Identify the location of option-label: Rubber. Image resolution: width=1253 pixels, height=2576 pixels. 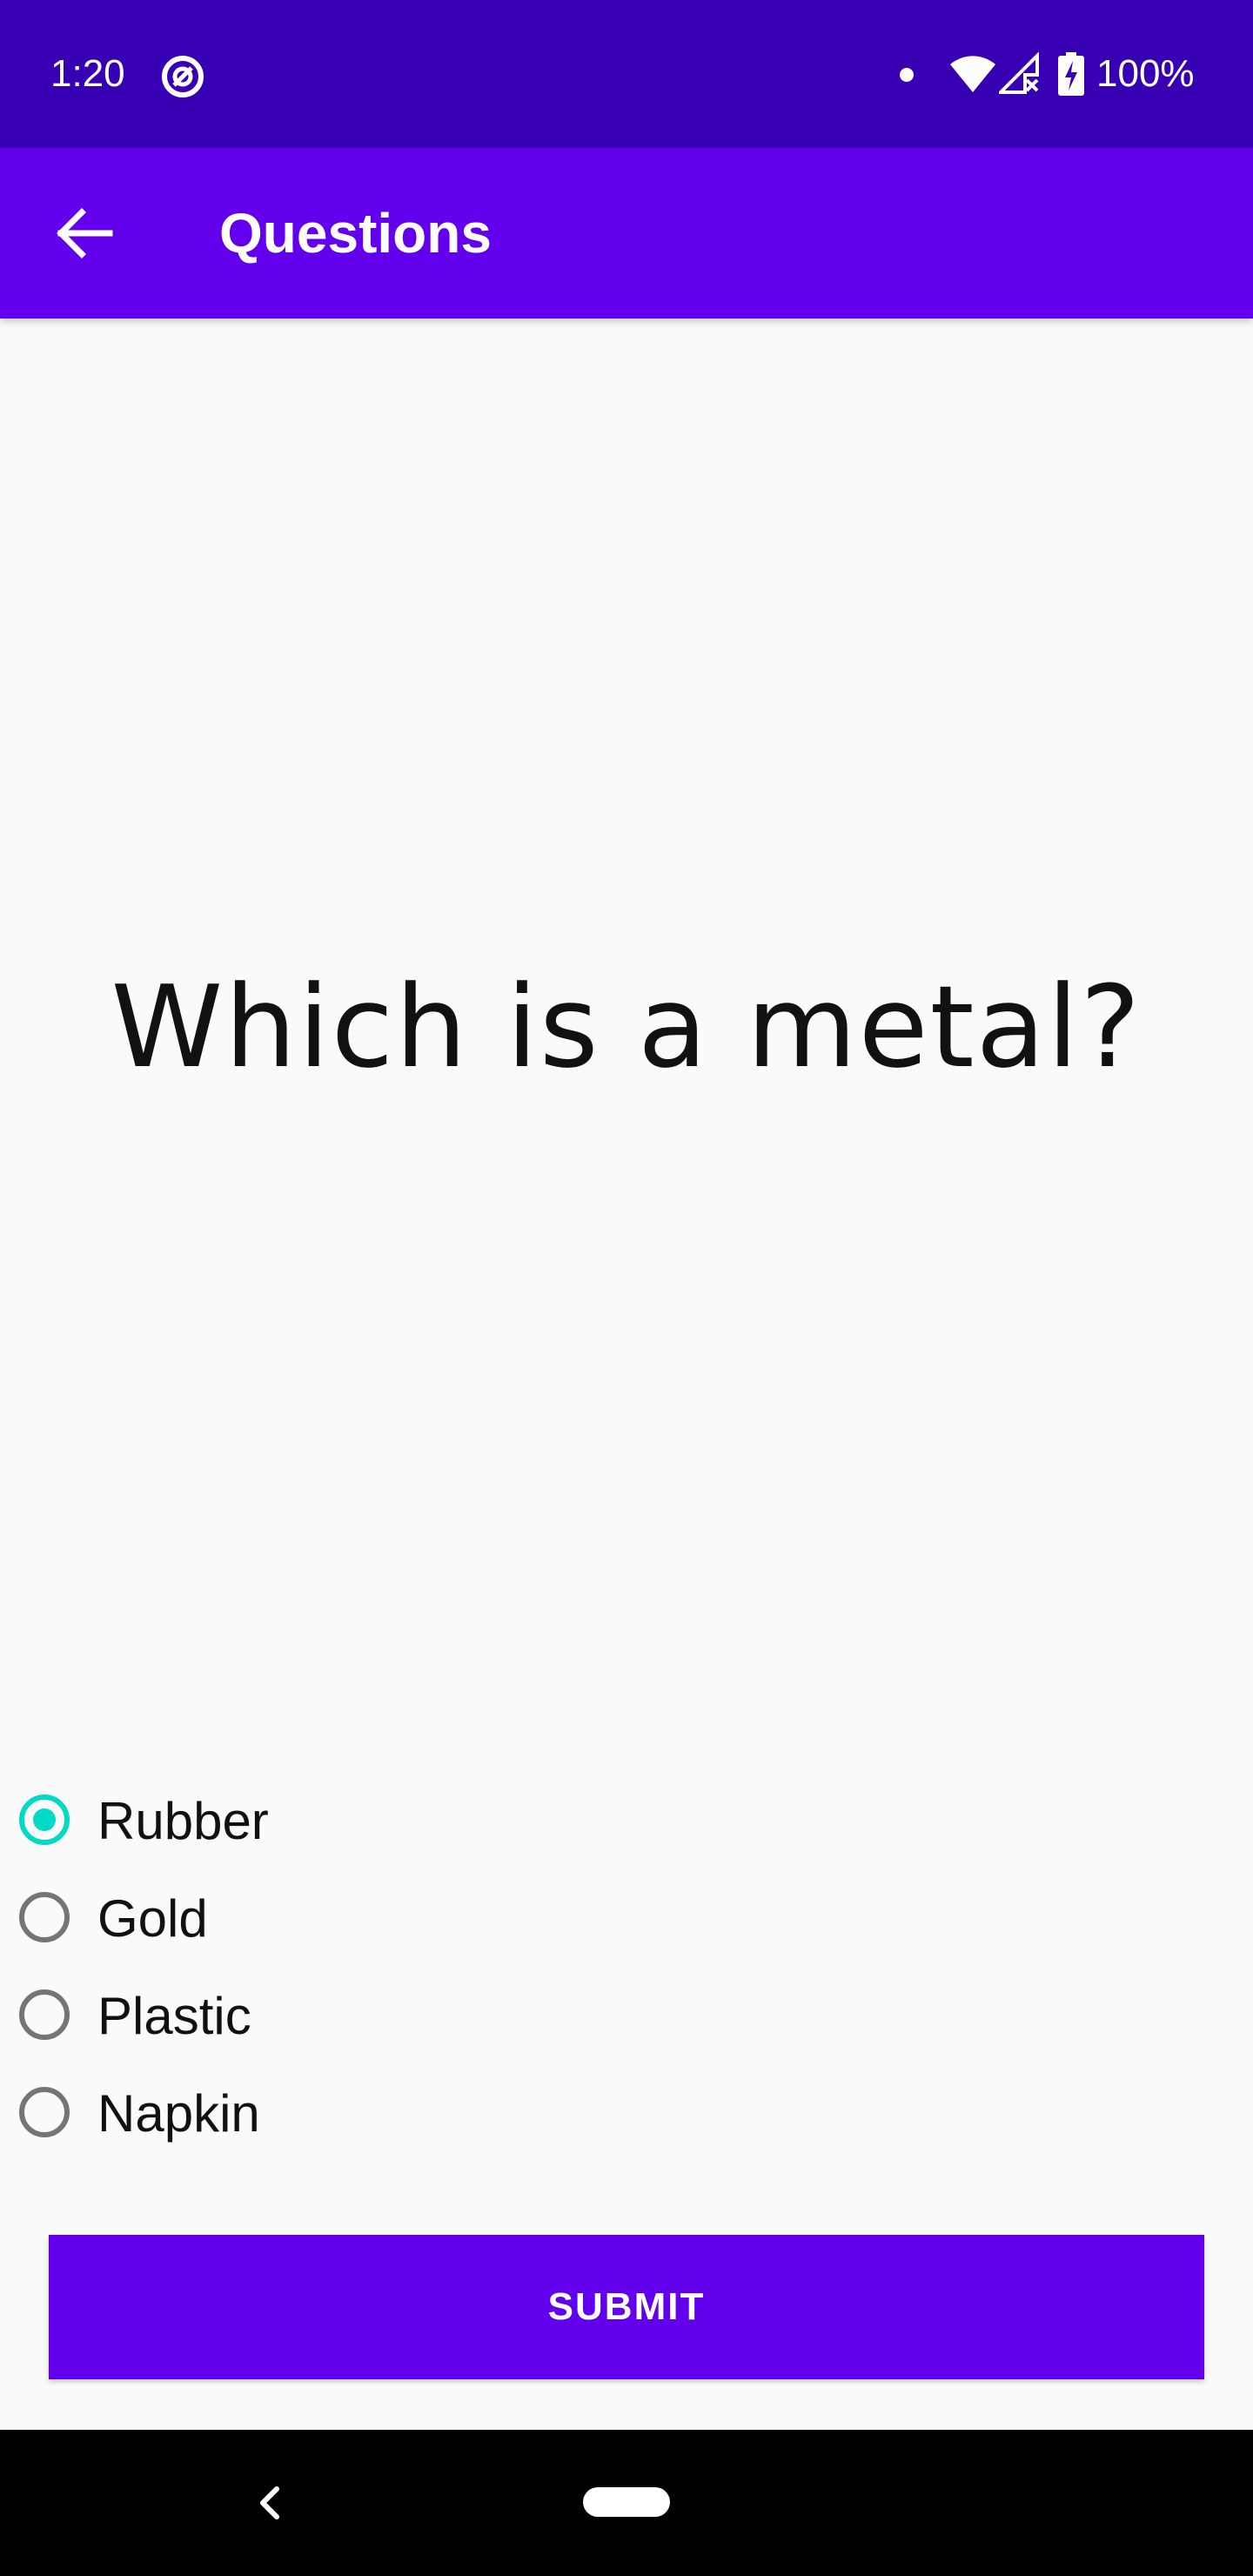
(183, 1821).